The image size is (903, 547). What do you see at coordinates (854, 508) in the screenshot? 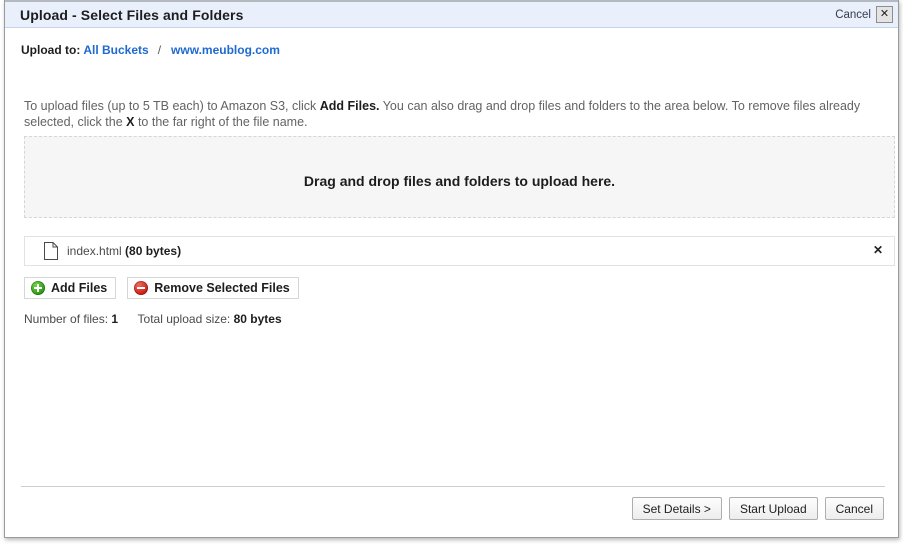
I see `cancel-button: Cancel` at bounding box center [854, 508].